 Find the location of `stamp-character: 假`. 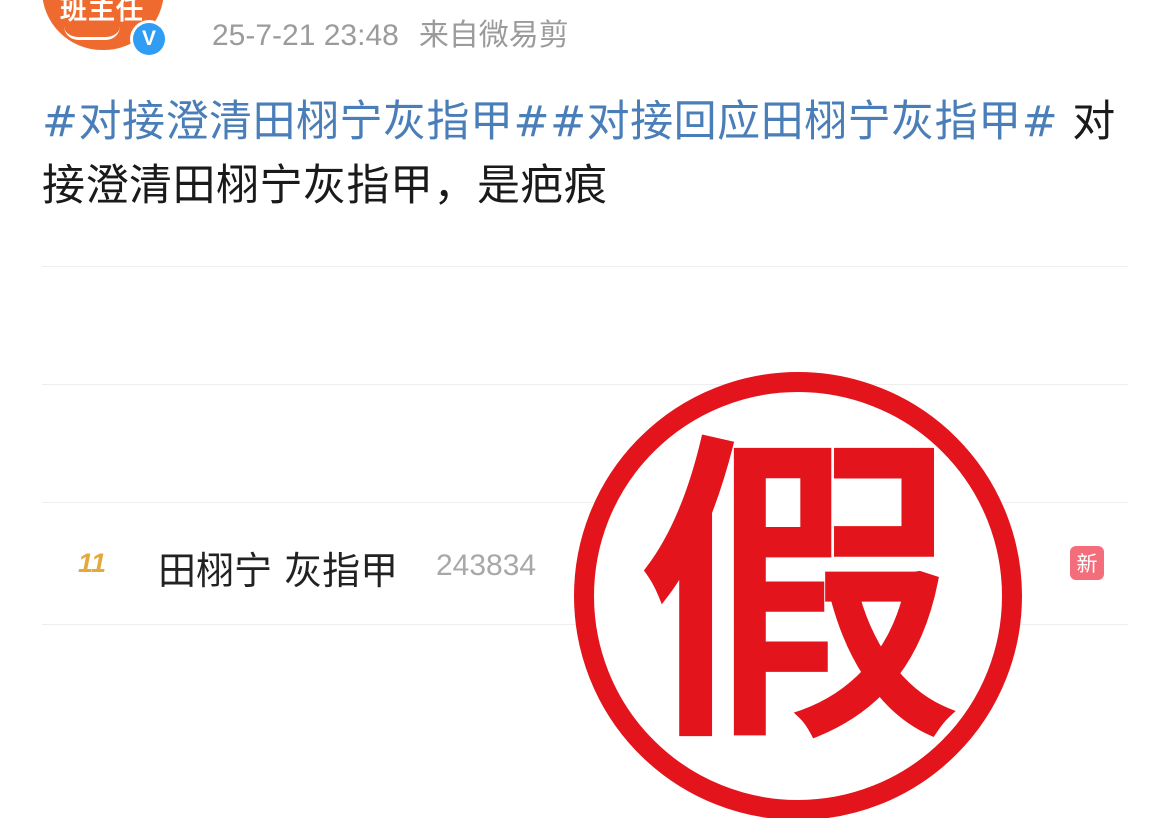

stamp-character: 假 is located at coordinates (798, 596).